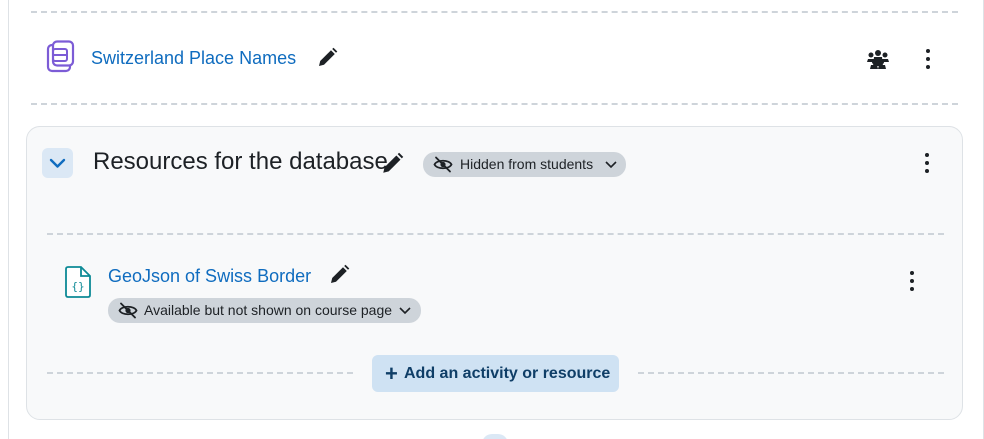 This screenshot has width=984, height=439. Describe the element at coordinates (878, 59) in the screenshot. I see `groups-icon` at that location.